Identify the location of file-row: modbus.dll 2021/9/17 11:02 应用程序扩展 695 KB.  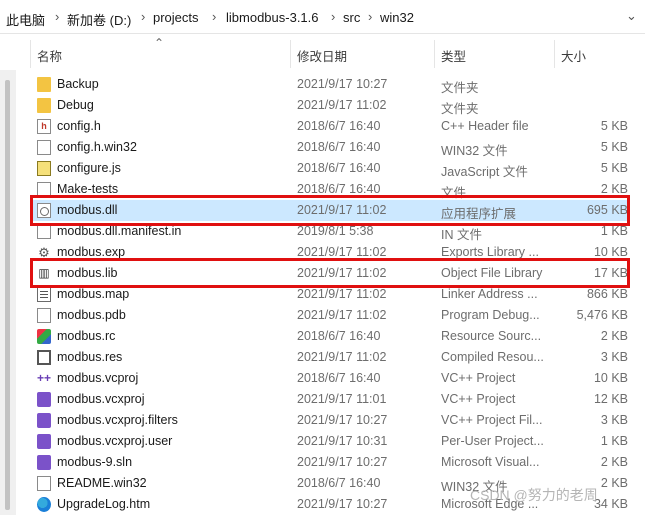
(330, 210).